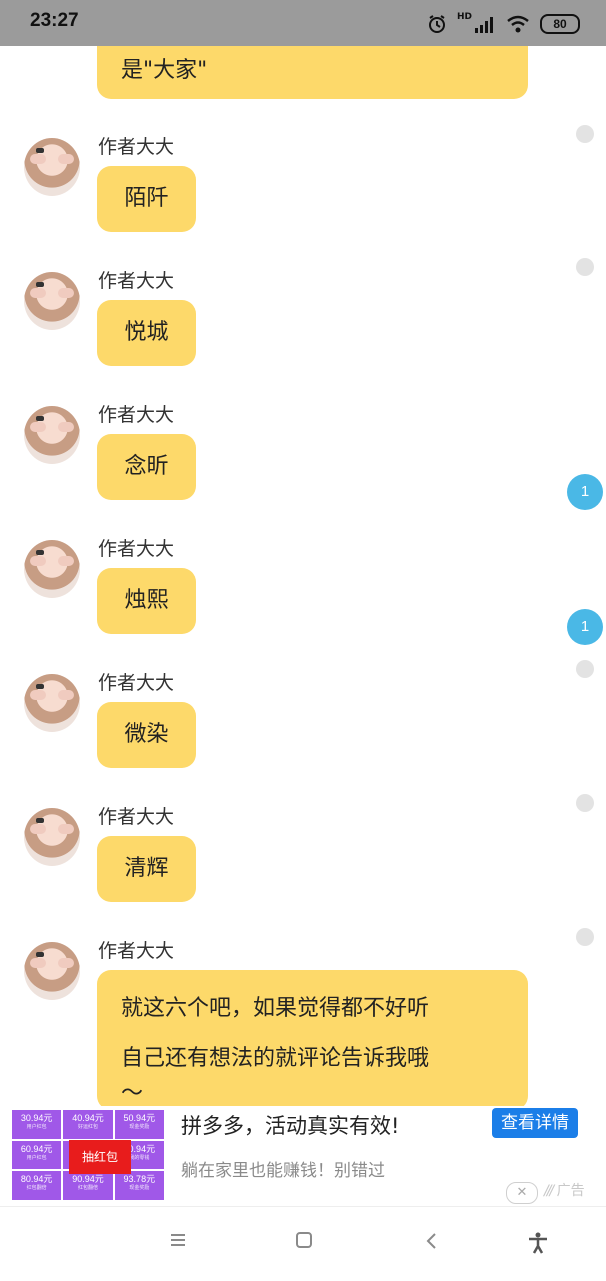 Image resolution: width=606 pixels, height=1281 pixels. Describe the element at coordinates (139, 1185) in the screenshot. I see `ad-grid-cell: 93.78元 现金奖励` at that location.